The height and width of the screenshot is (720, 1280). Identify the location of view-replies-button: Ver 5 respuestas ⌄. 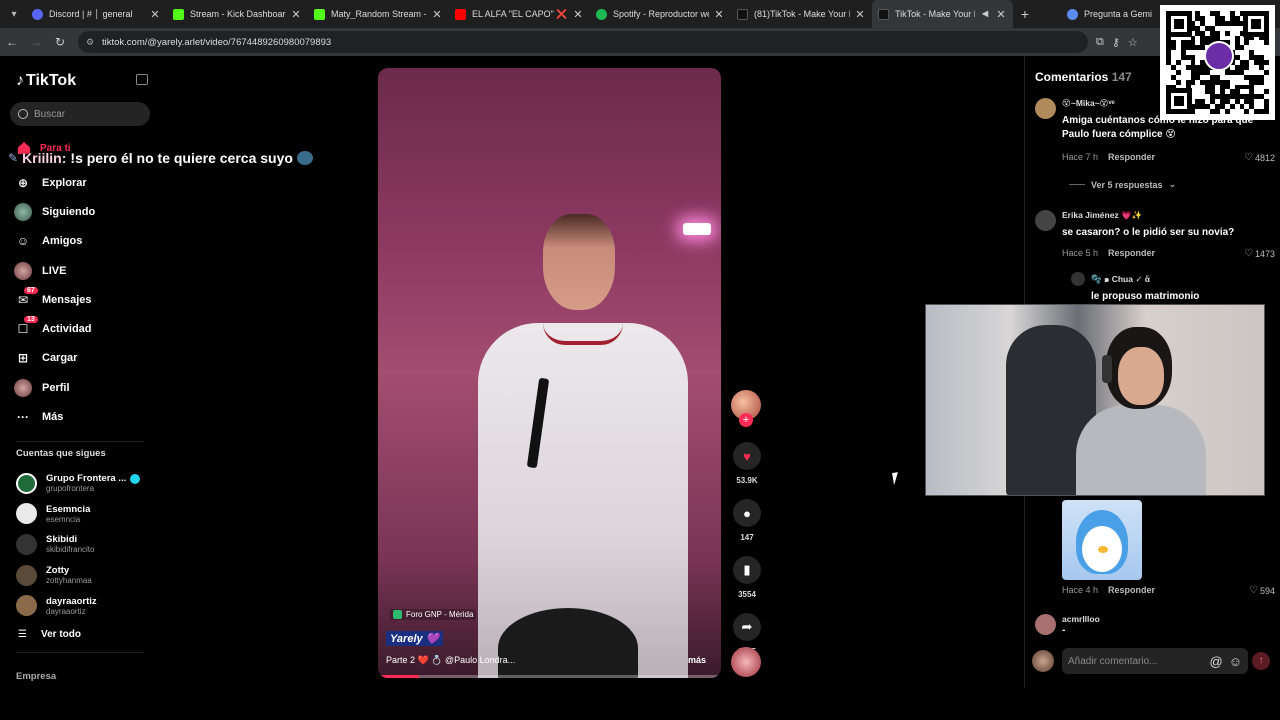
(1122, 184).